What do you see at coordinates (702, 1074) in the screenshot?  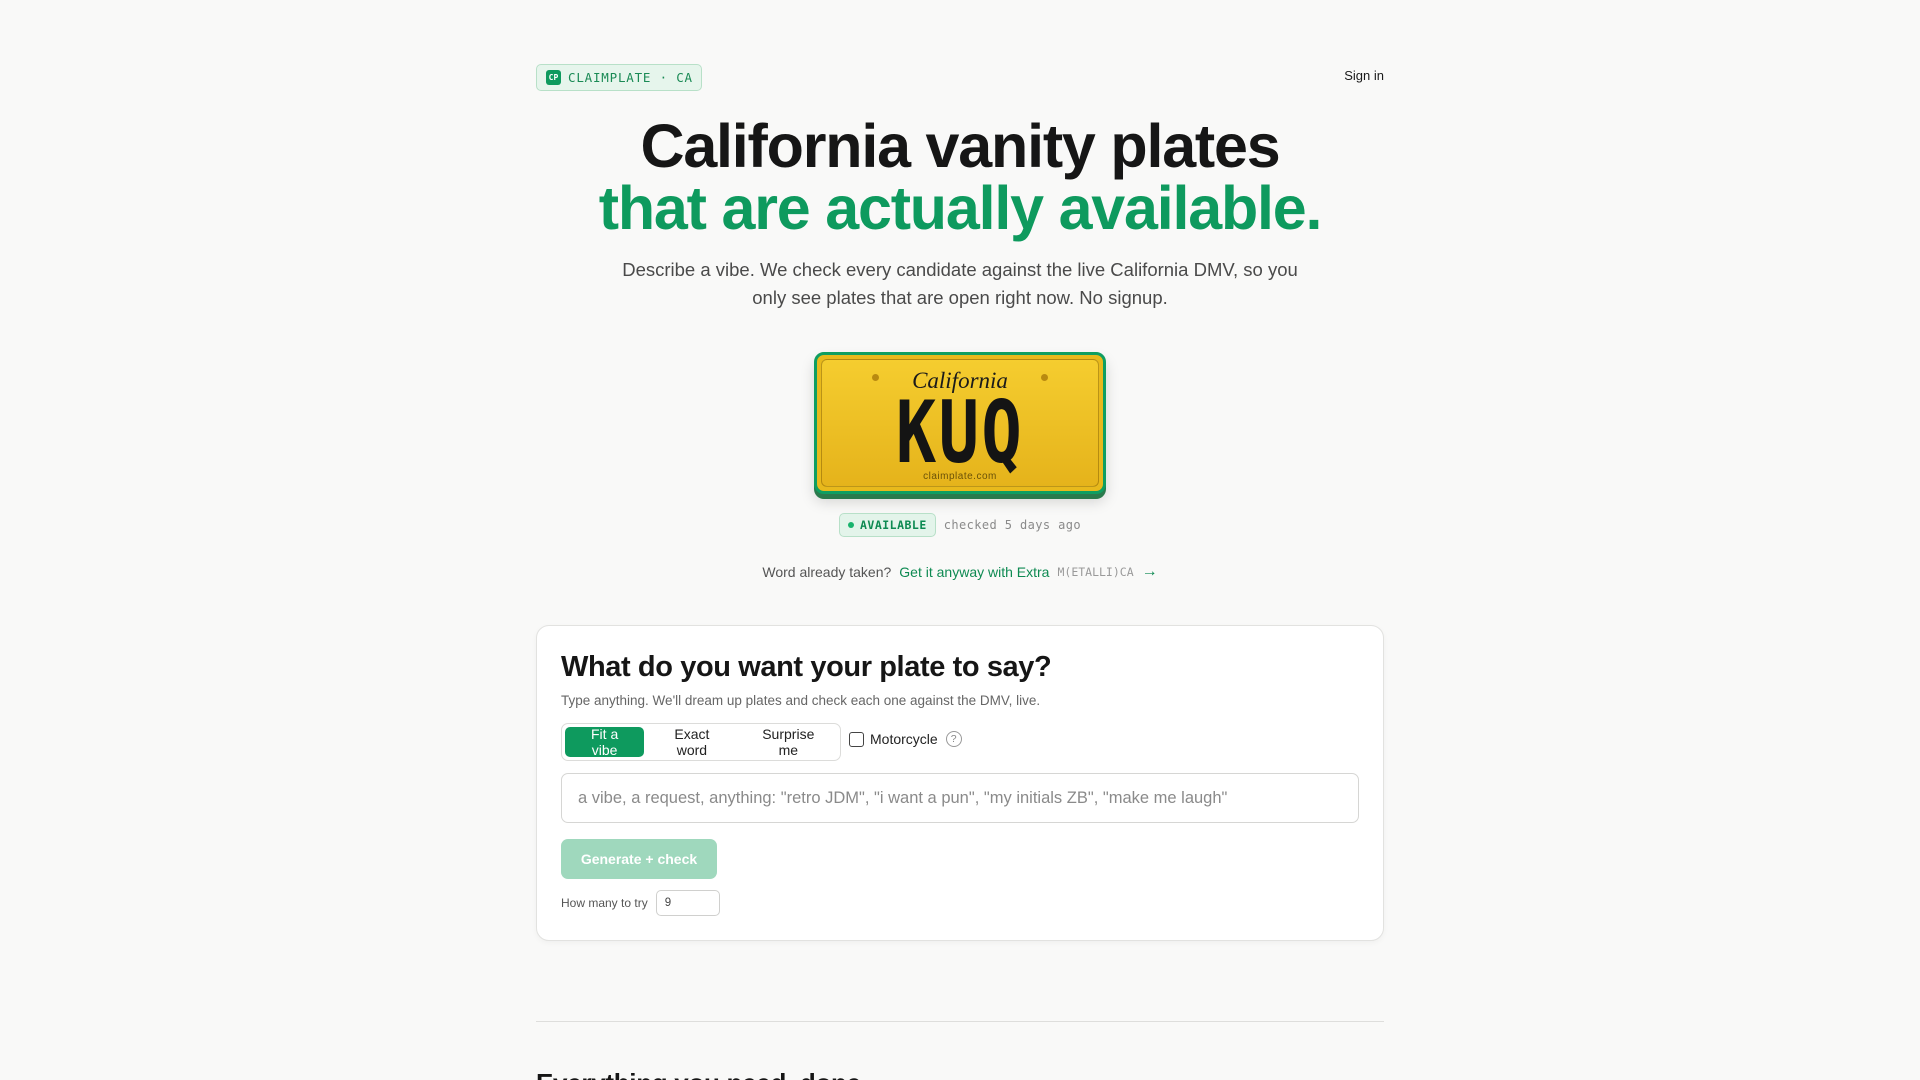 I see `next-section-heading: Everything you need, done.` at bounding box center [702, 1074].